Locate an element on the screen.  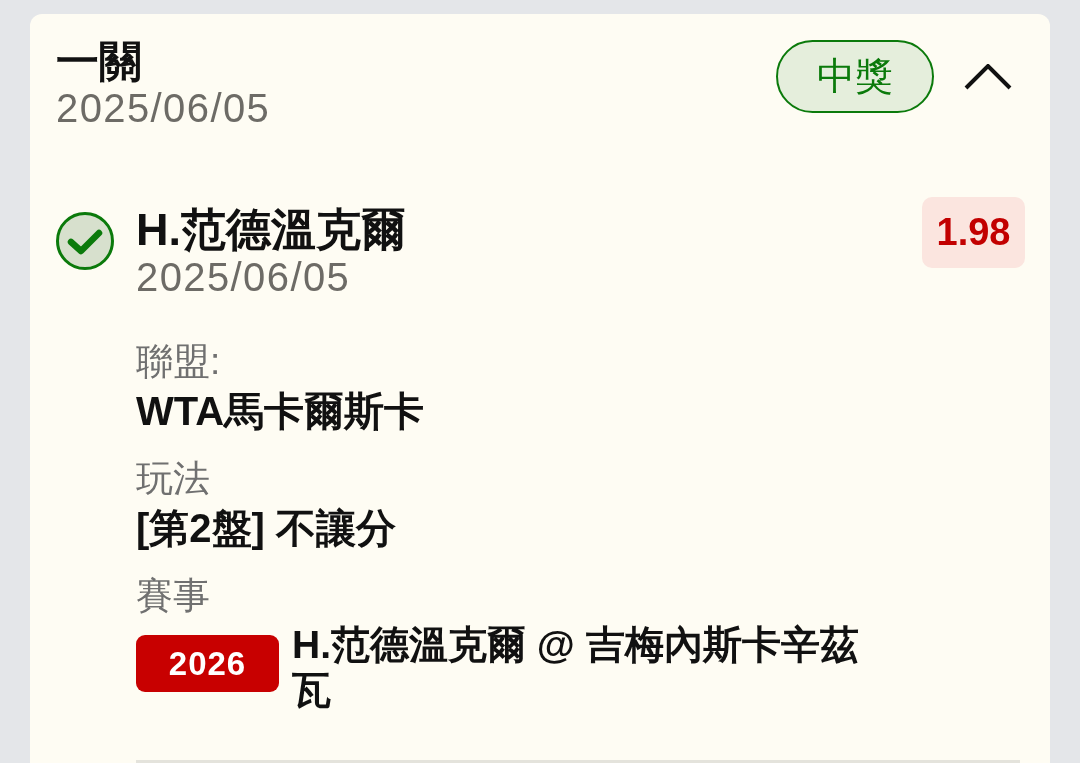
bet-type-title: 一關 is located at coordinates (99, 61).